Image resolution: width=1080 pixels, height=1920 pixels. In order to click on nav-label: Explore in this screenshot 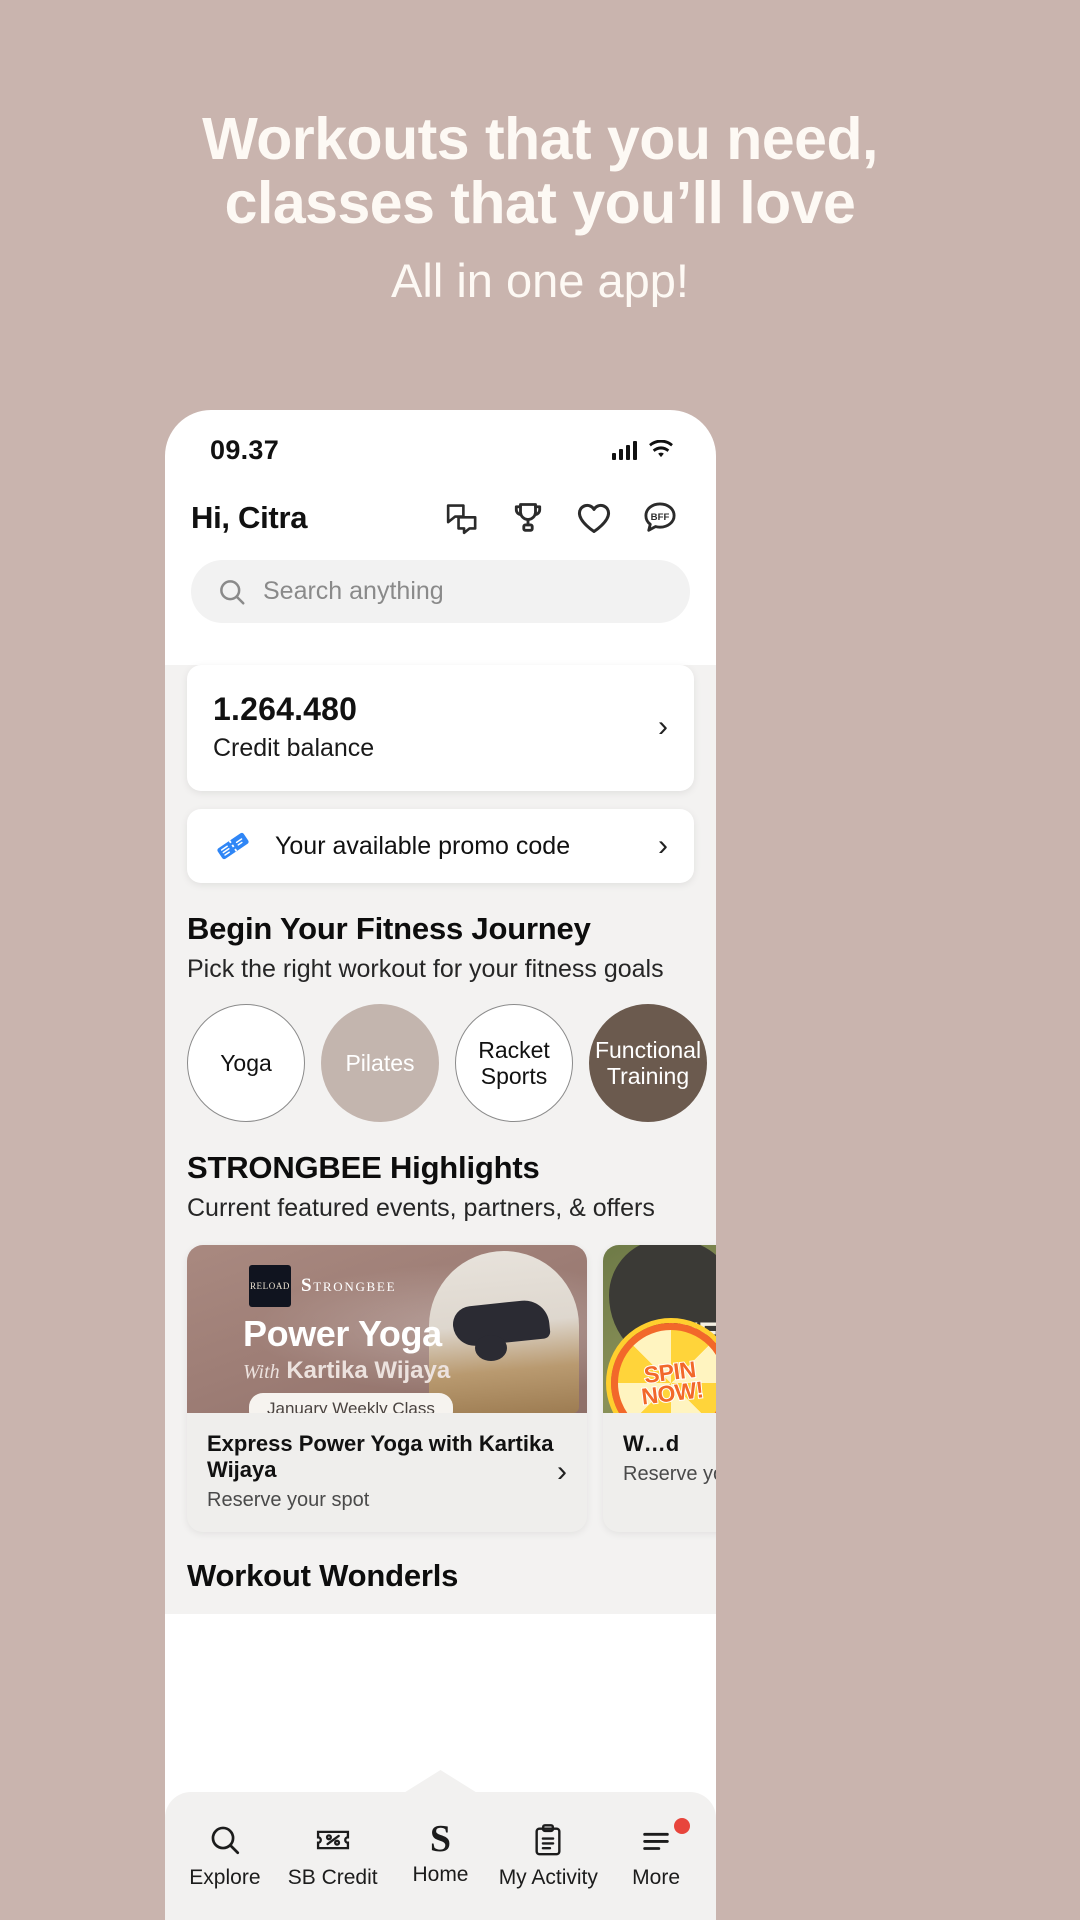, I will do `click(225, 1877)`.